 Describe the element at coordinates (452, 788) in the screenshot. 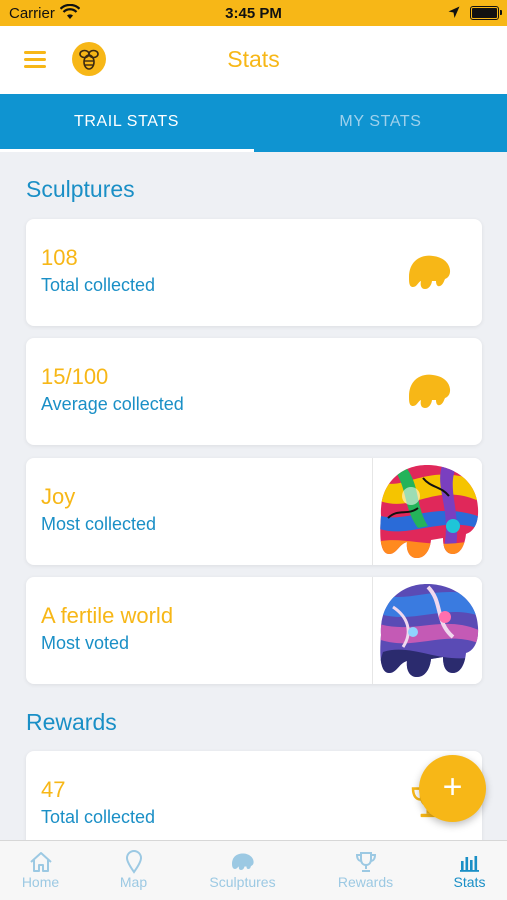

I see `add-fab-button: +` at that location.